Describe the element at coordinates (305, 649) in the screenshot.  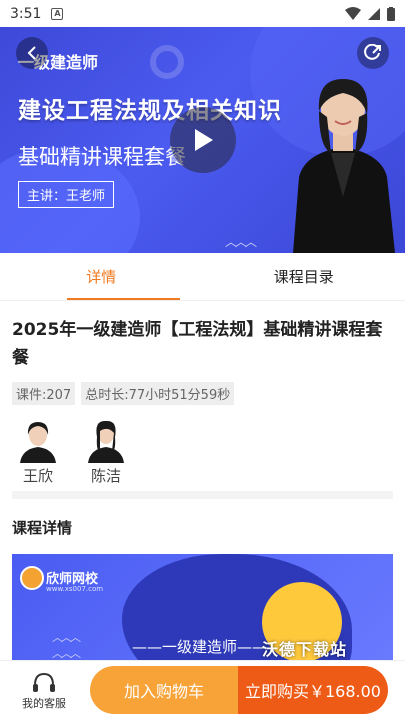
I see `watermark: 沃德下载站` at that location.